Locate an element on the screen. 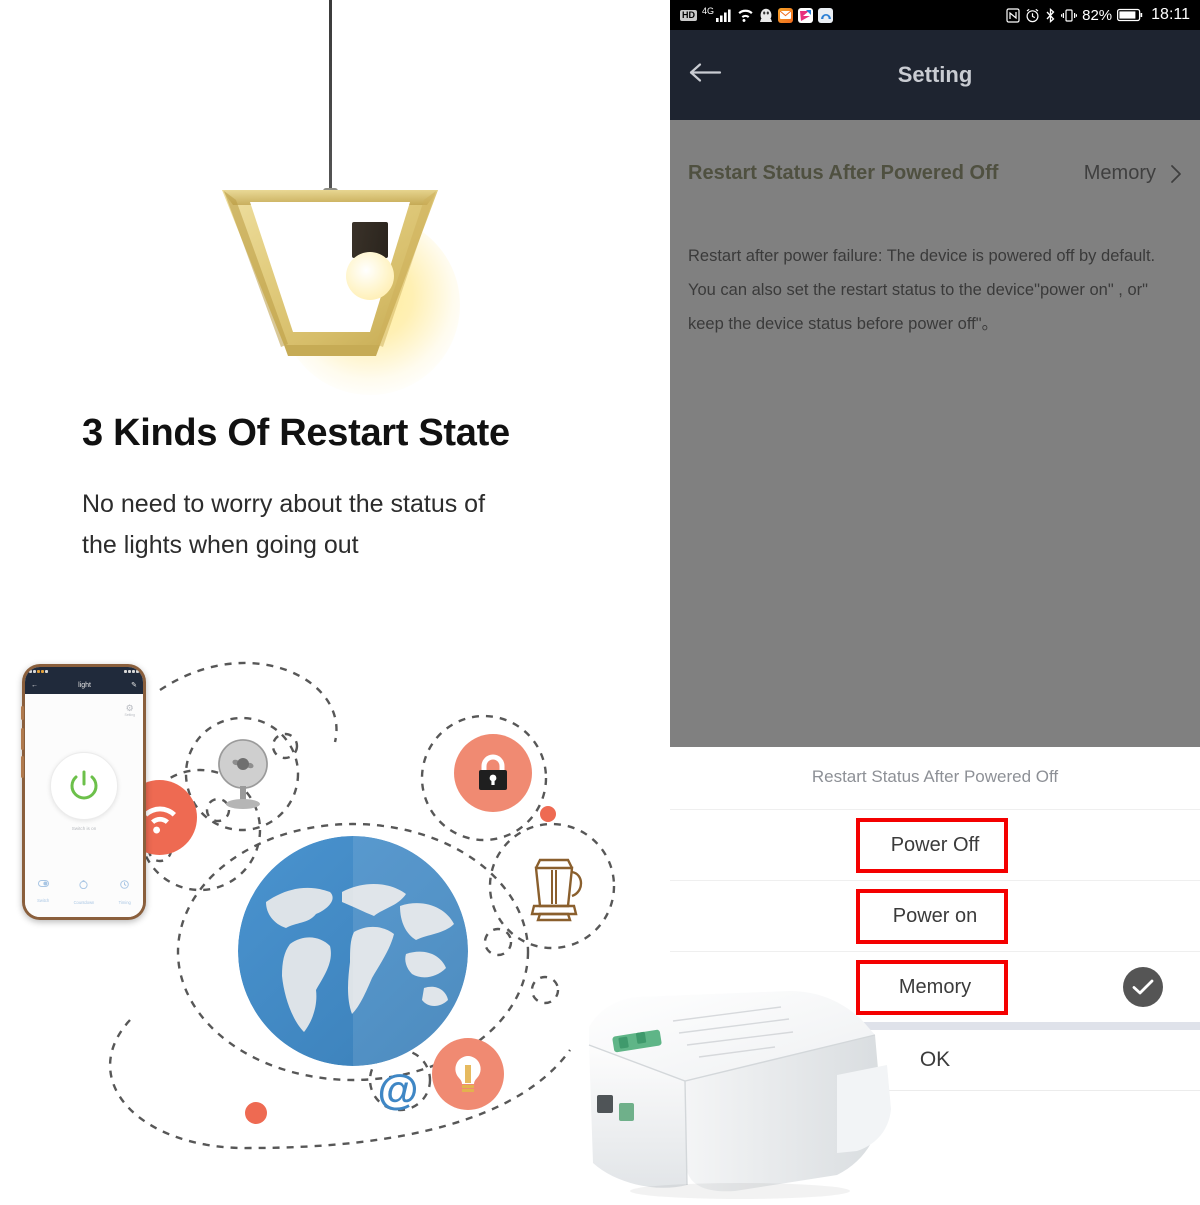 The width and height of the screenshot is (1200, 1205). mini-tab-timing: Timing is located at coordinates (125, 894).